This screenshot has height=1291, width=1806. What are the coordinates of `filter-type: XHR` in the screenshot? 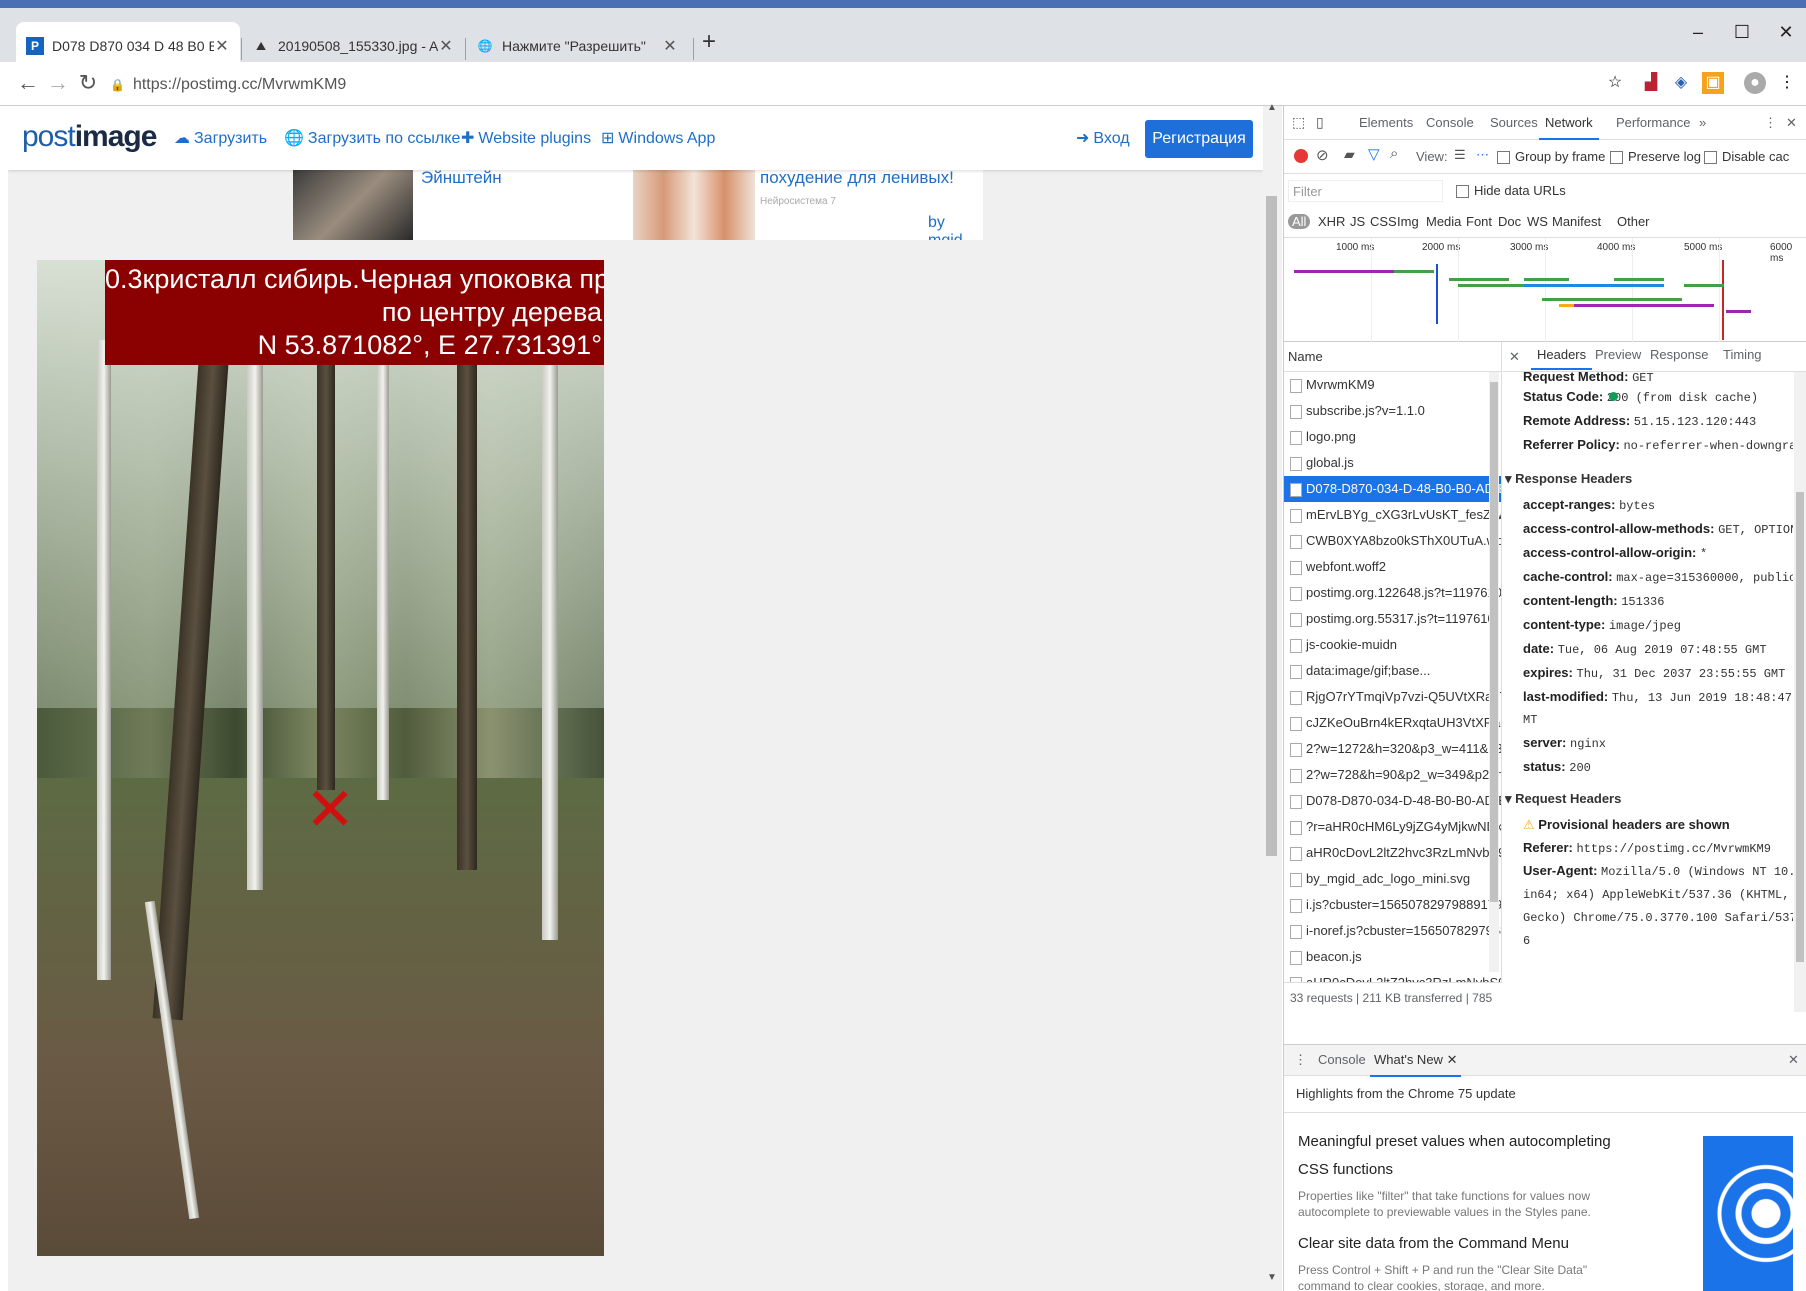 It's located at (1331, 221).